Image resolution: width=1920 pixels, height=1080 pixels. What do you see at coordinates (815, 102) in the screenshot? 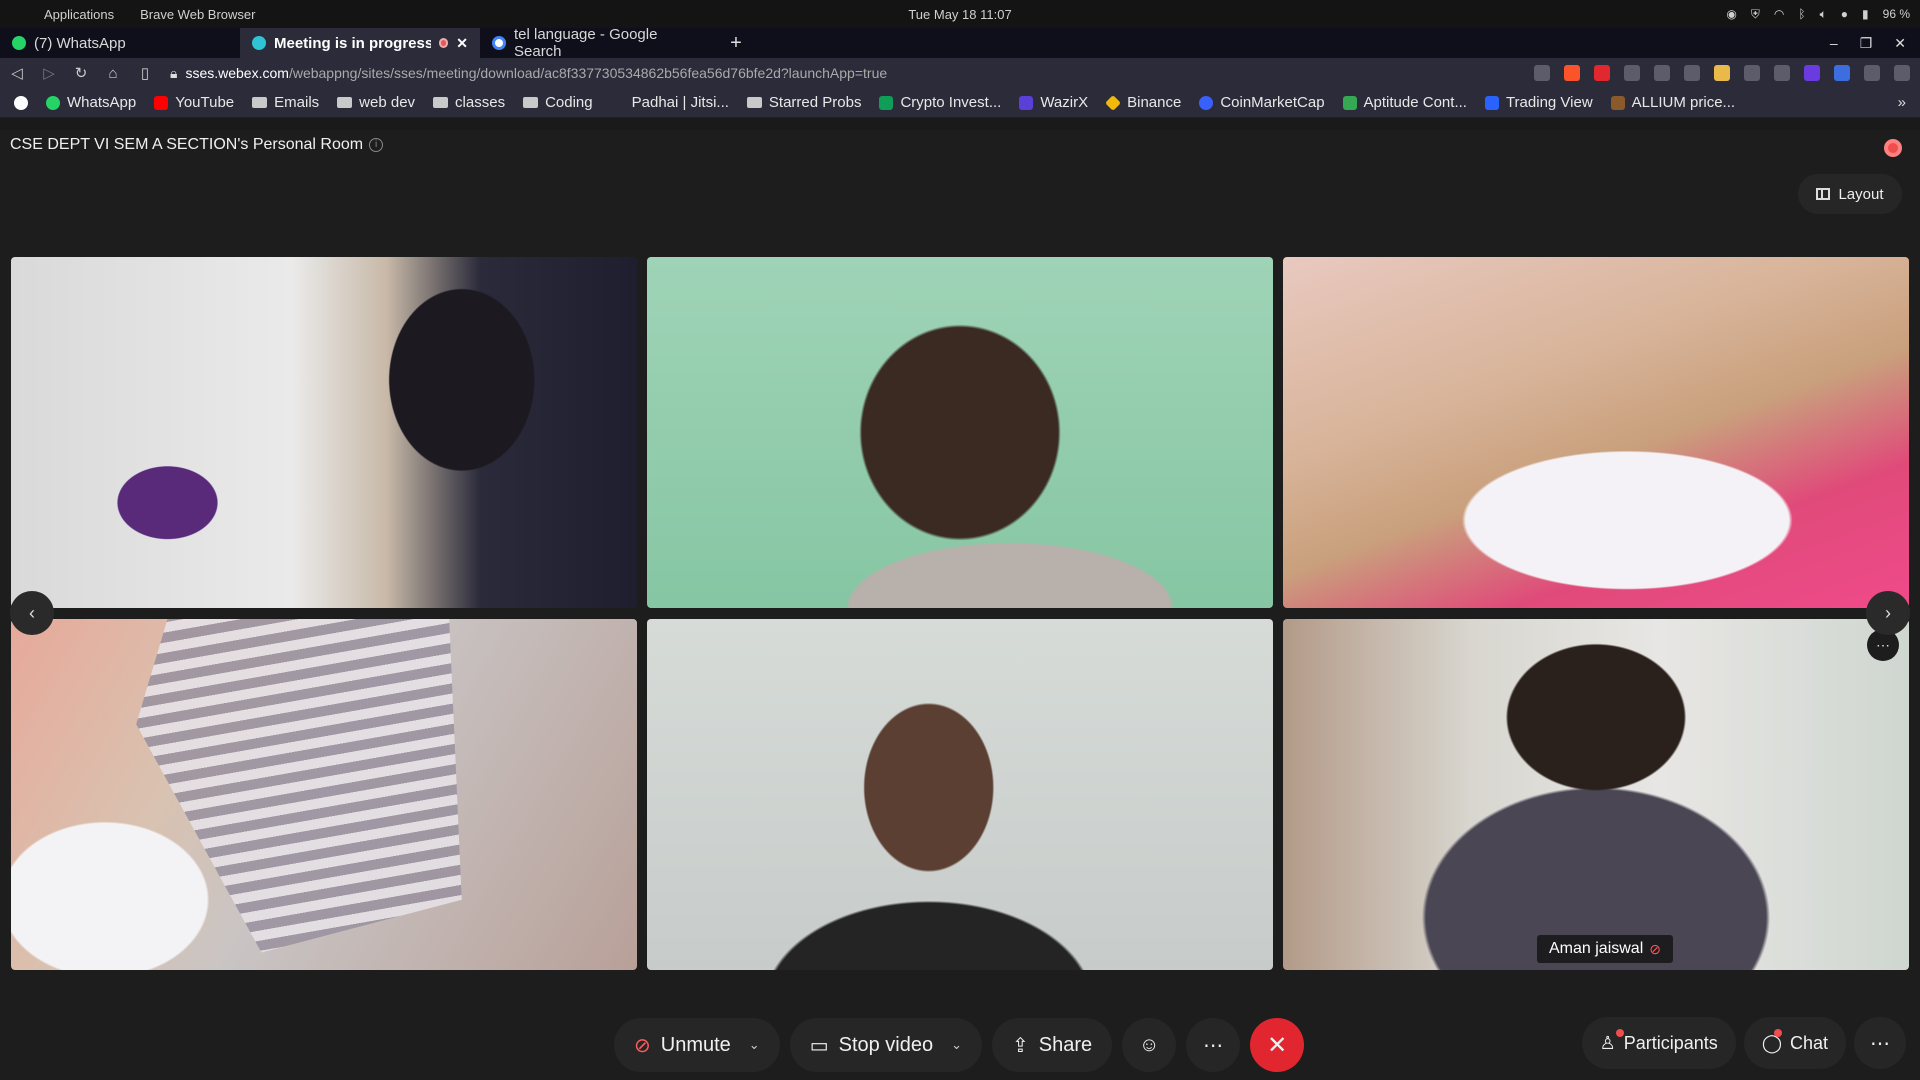
I see `bookmark-label: Starred Probs` at bounding box center [815, 102].